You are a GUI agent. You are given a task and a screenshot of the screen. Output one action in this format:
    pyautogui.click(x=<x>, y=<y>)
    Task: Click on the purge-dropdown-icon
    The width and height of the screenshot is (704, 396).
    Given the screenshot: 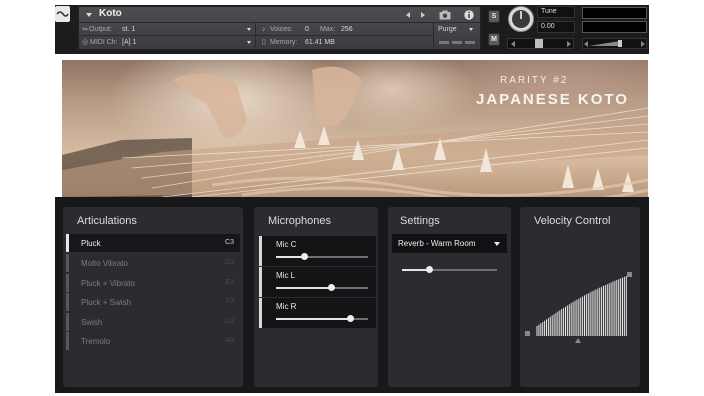 What is the action you would take?
    pyautogui.click(x=471, y=29)
    